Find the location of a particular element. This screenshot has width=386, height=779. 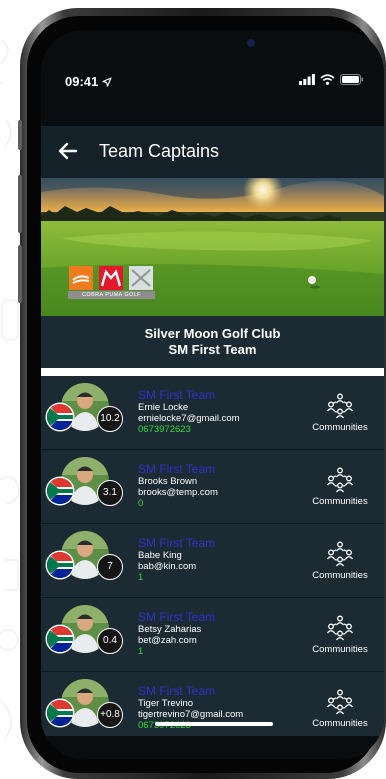

signal-icon is located at coordinates (307, 79).